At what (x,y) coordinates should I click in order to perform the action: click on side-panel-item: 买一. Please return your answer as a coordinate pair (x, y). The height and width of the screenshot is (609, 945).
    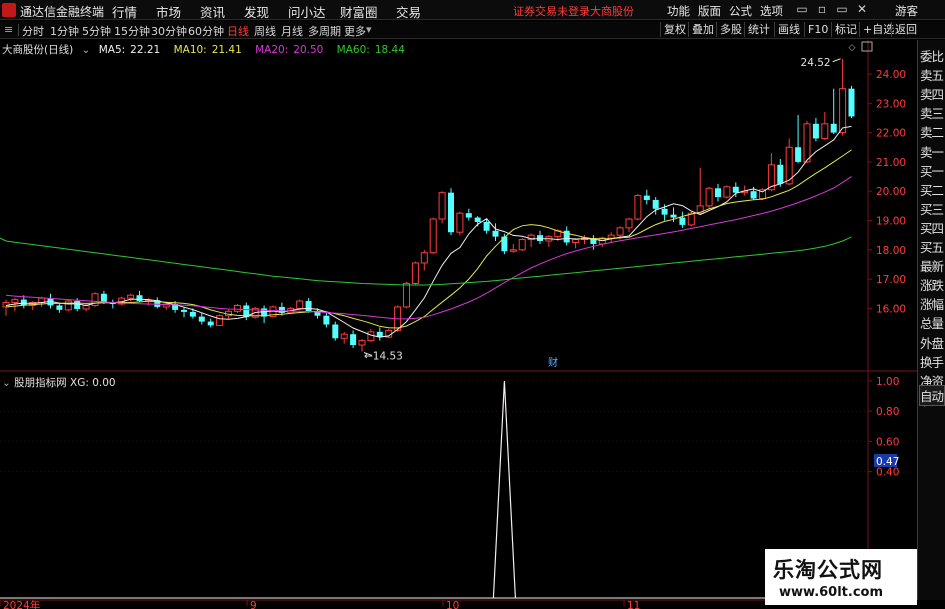
    Looking at the image, I should click on (932, 170).